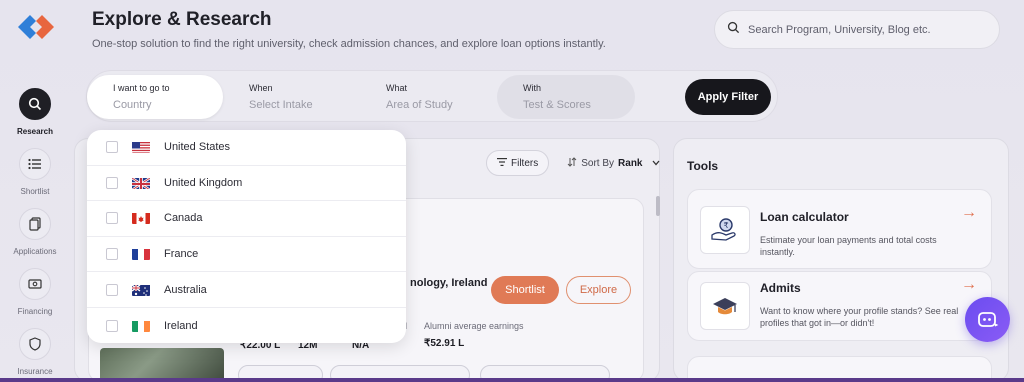  What do you see at coordinates (132, 105) in the screenshot?
I see `filter-value: Country` at bounding box center [132, 105].